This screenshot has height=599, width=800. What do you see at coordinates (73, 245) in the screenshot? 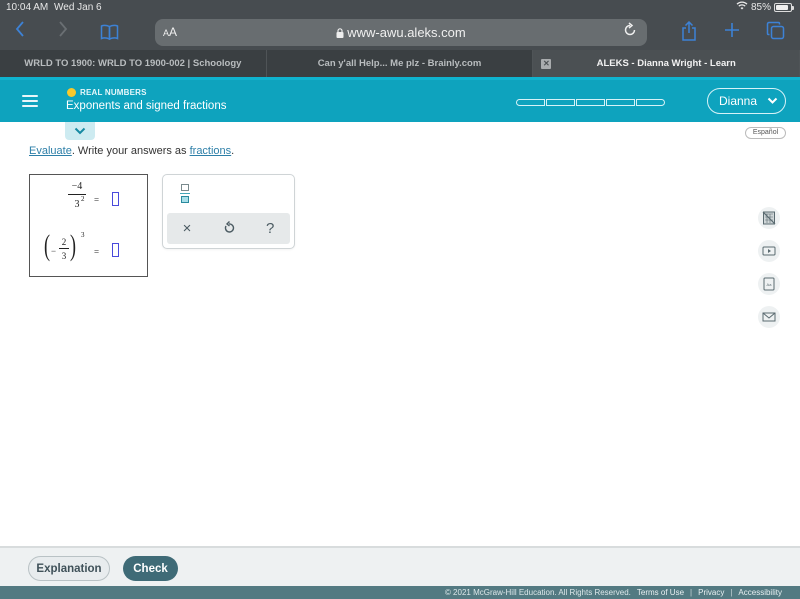
I see `problem-2-close-paren: )` at bounding box center [73, 245].